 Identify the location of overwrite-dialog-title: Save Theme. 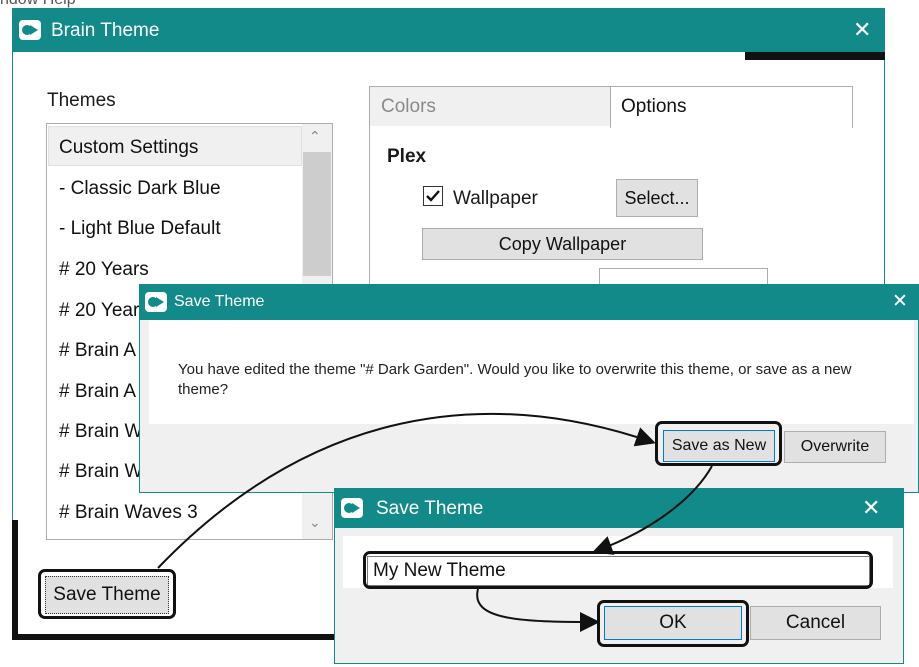
(219, 301).